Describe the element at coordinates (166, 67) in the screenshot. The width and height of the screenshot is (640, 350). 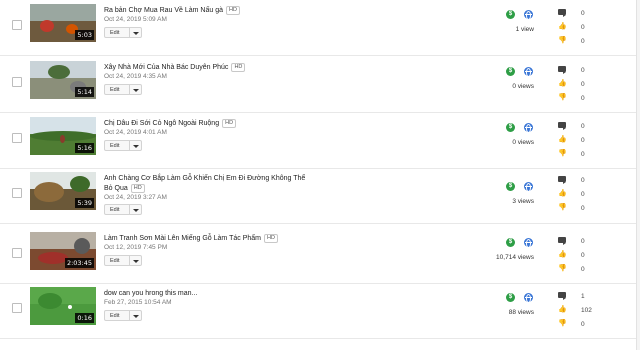
I see `video-title-text: Xây Nhà Mới Của Nhà Bác Duyên Phúc` at that location.